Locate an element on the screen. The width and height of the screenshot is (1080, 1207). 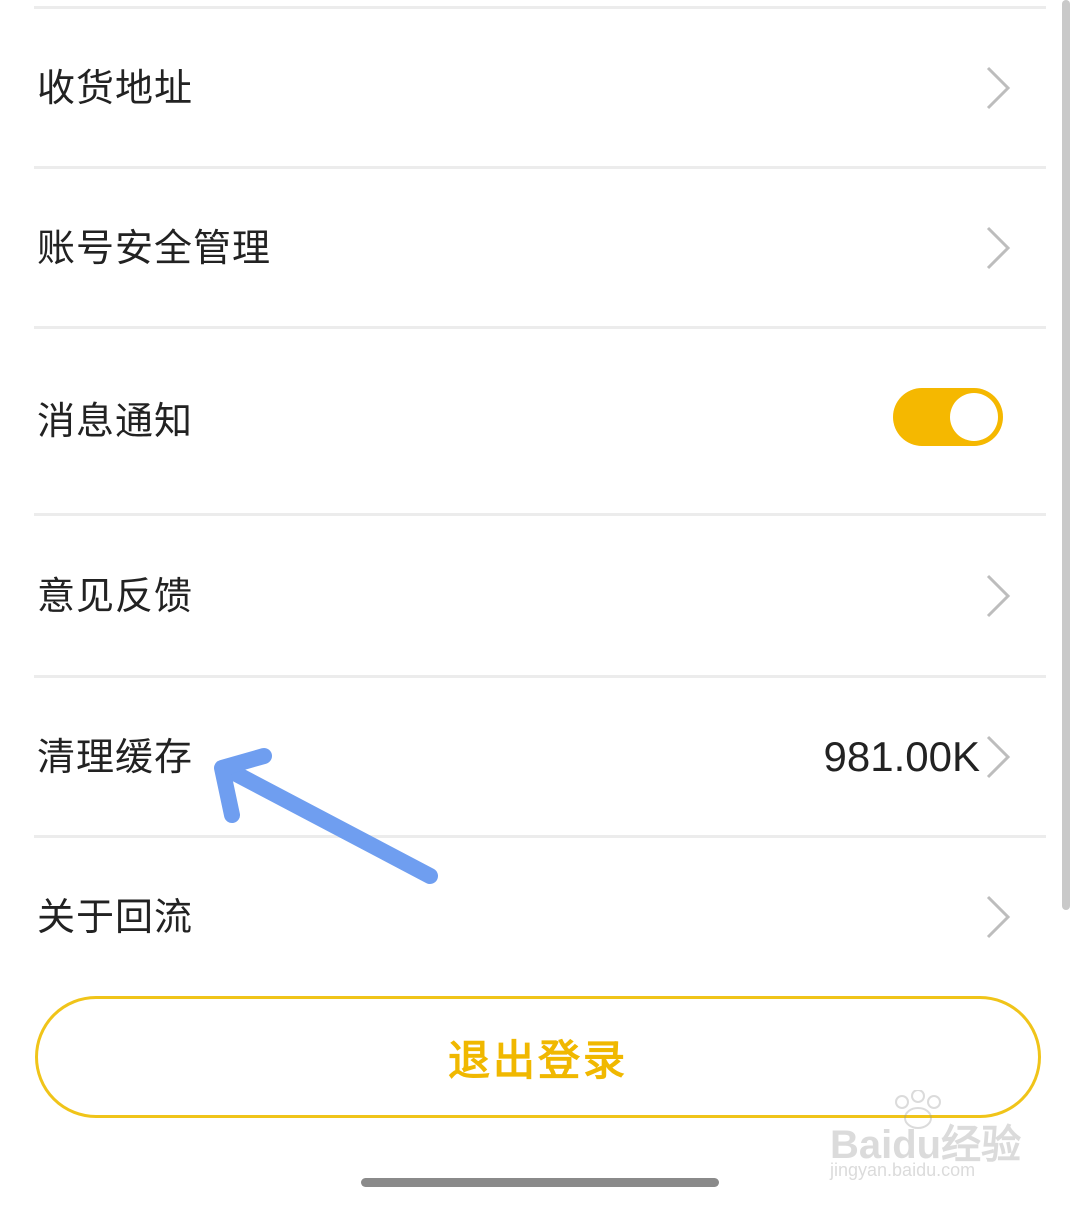
settings-item-label: 意见反馈 is located at coordinates (115, 595).